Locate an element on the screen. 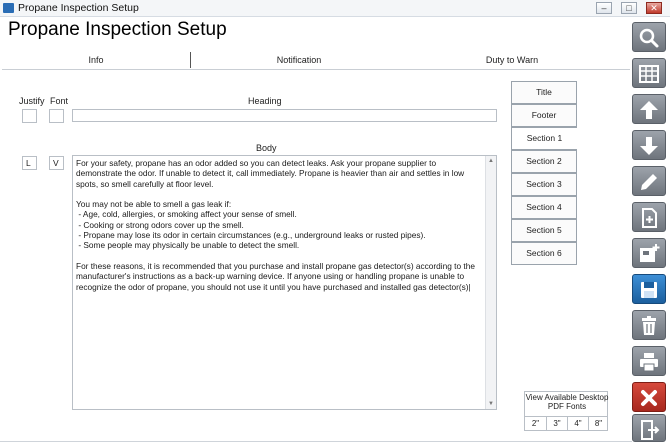 Image resolution: width=670 pixels, height=446 pixels. tab-duty-to-warn: Duty to Warn is located at coordinates (512, 60).